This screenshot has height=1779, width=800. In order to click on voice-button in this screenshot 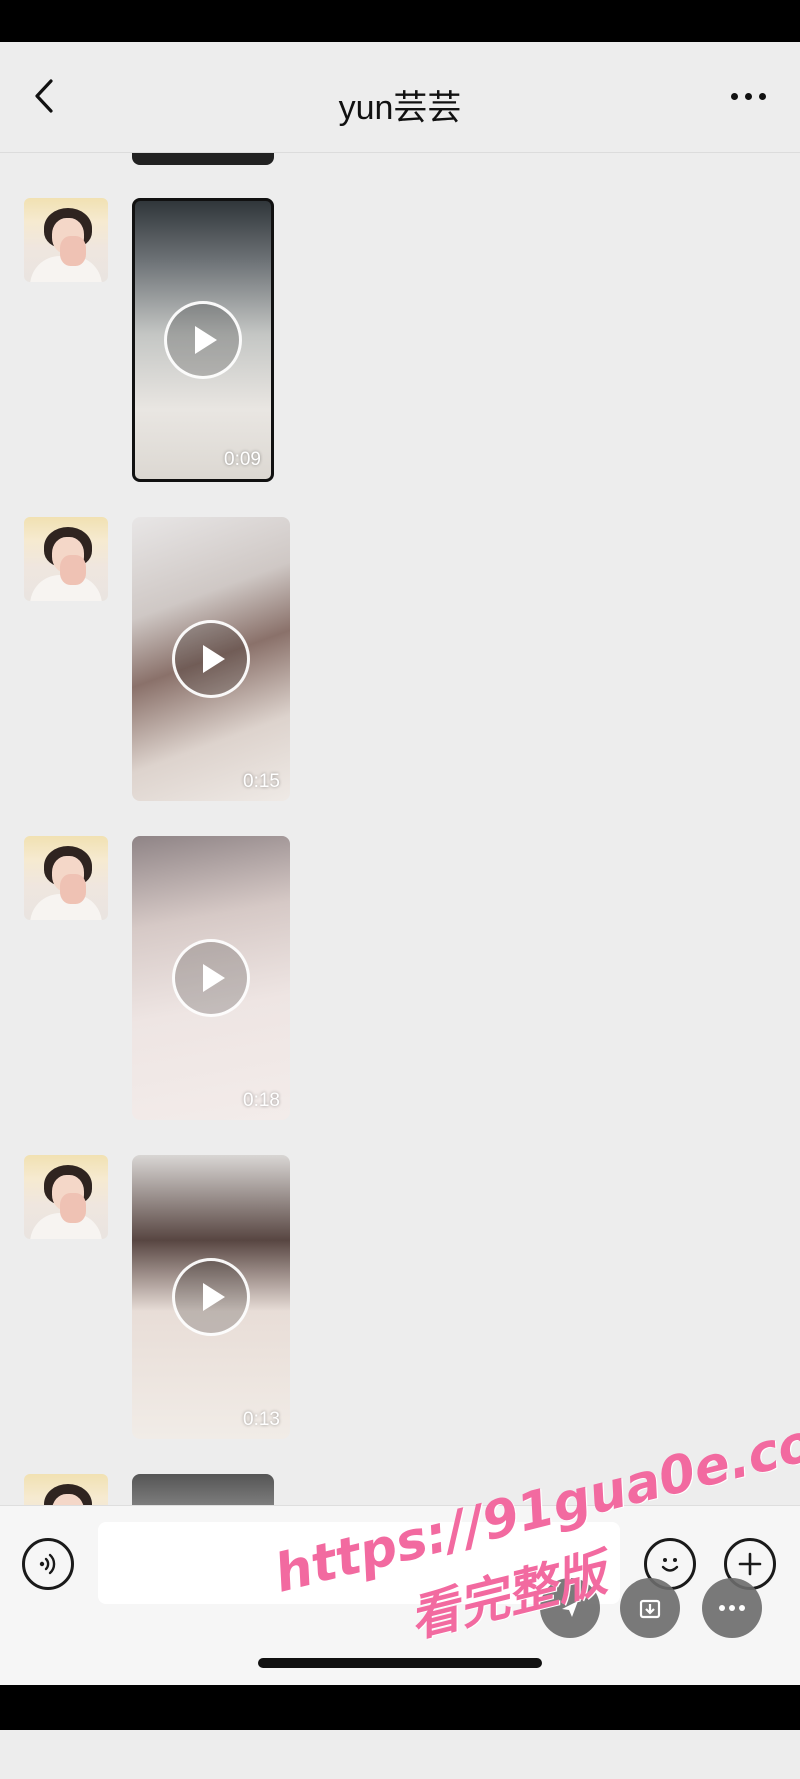, I will do `click(48, 1564)`.